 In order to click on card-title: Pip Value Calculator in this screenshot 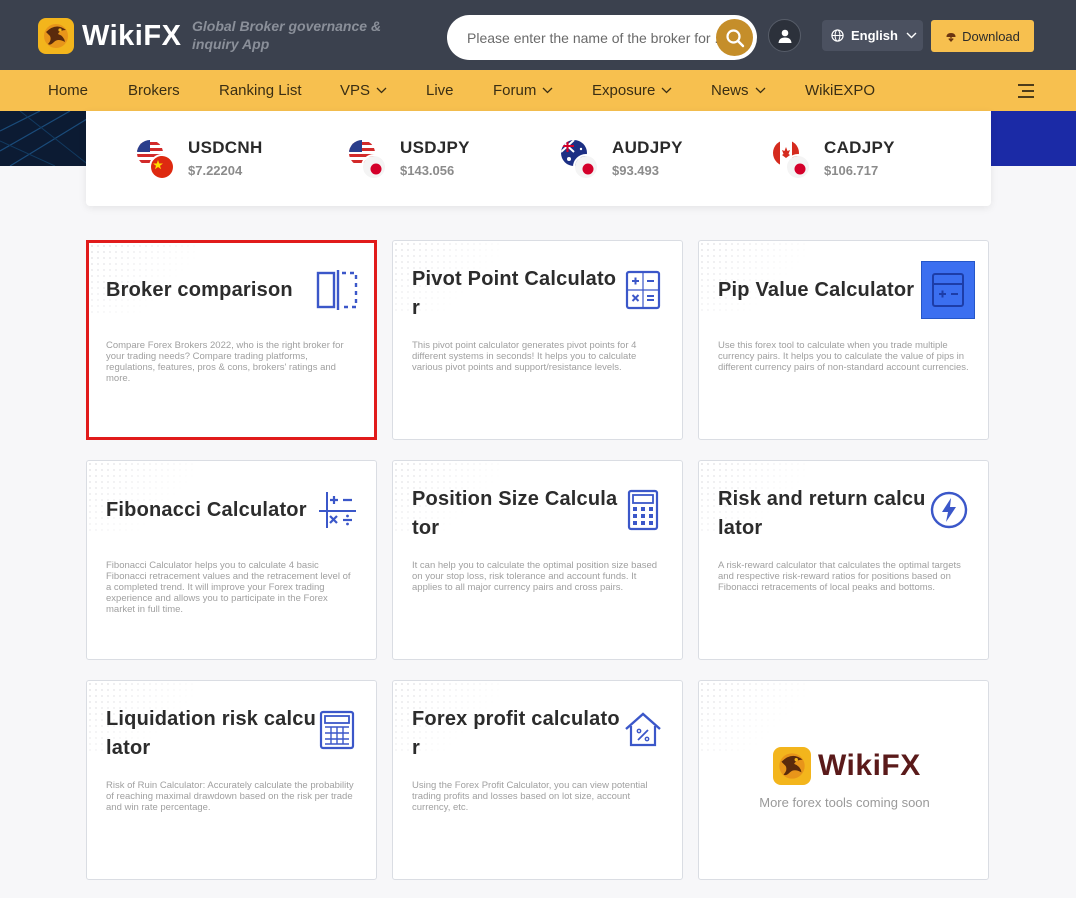, I will do `click(816, 290)`.